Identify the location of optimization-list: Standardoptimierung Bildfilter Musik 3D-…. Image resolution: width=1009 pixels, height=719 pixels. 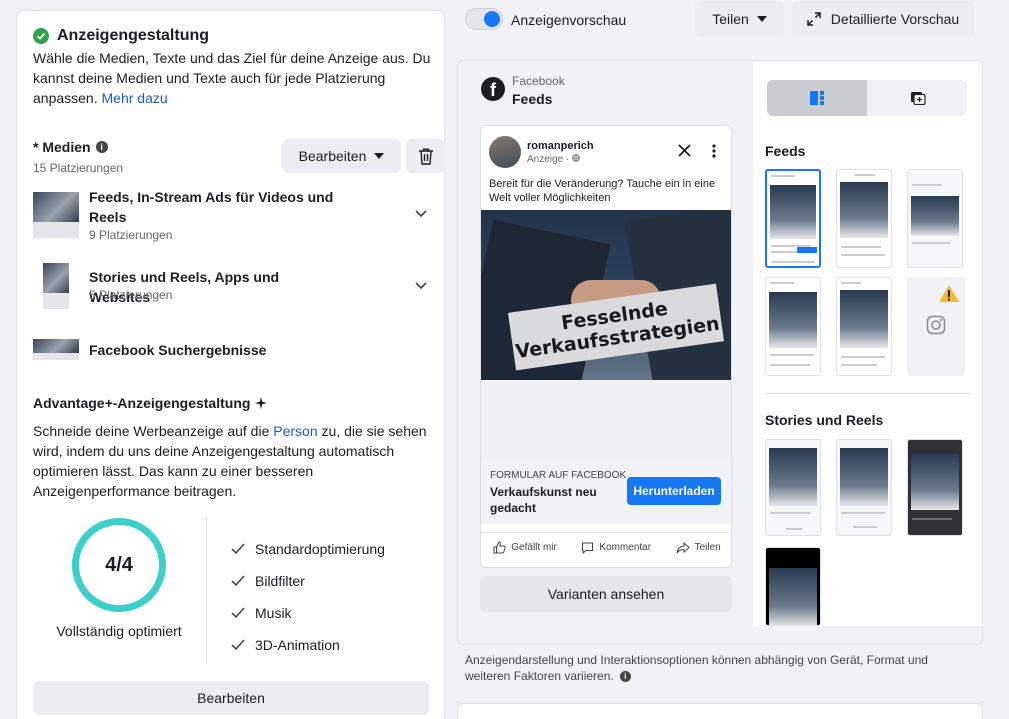
(308, 597).